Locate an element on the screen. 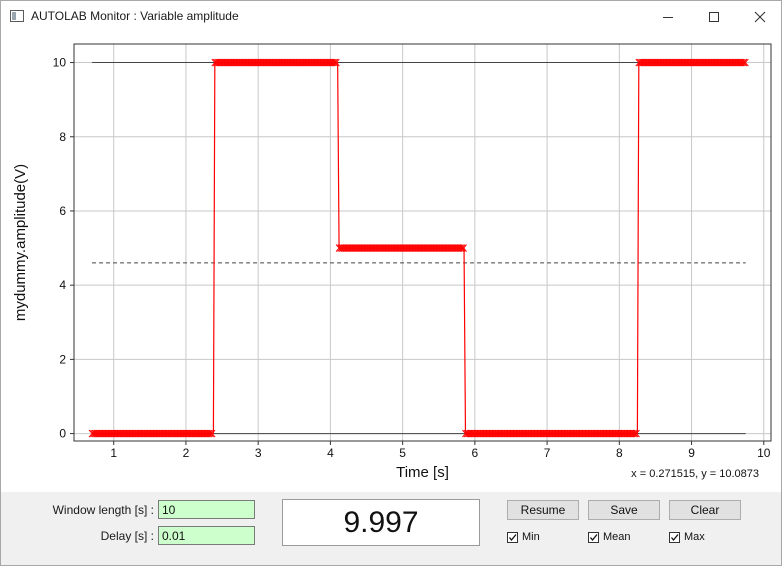 The width and height of the screenshot is (782, 566). min-checkbox: Min is located at coordinates (523, 537).